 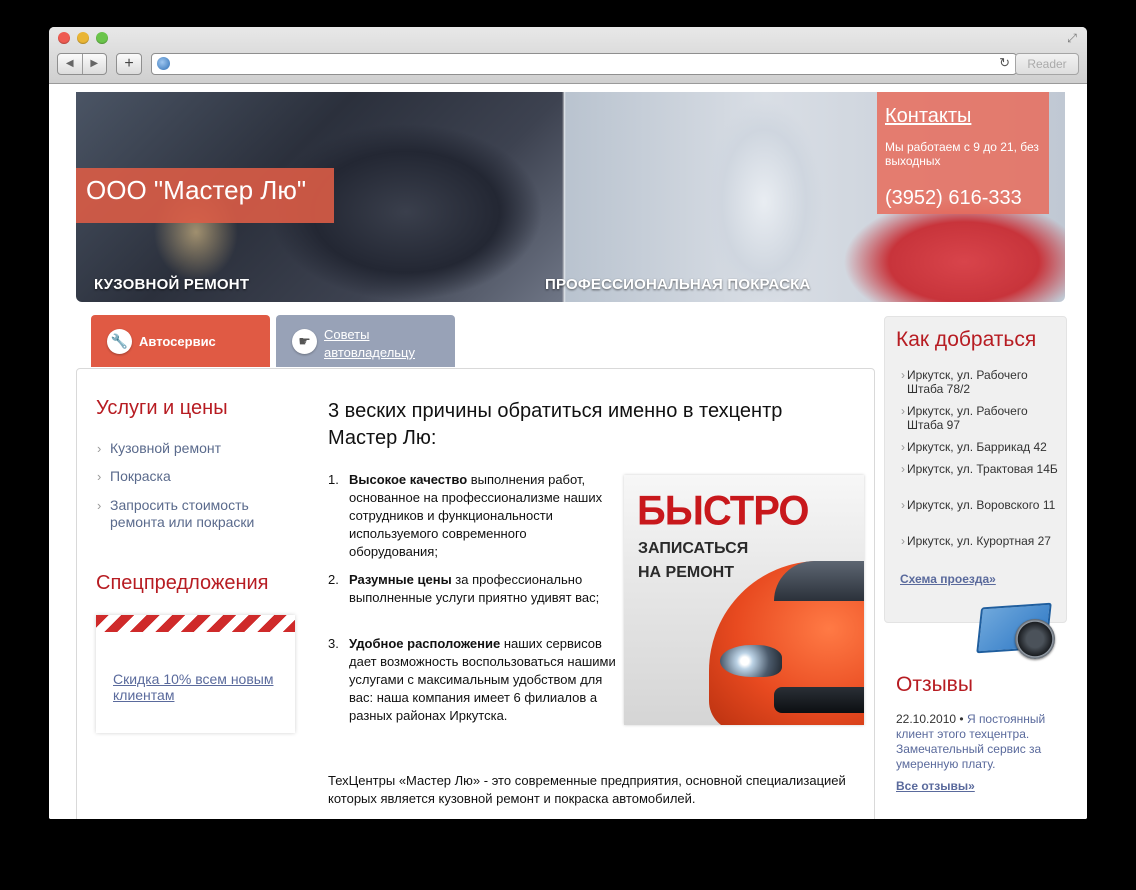 I want to click on service-link-bodywork: Кузовной ремонт, so click(x=187, y=448).